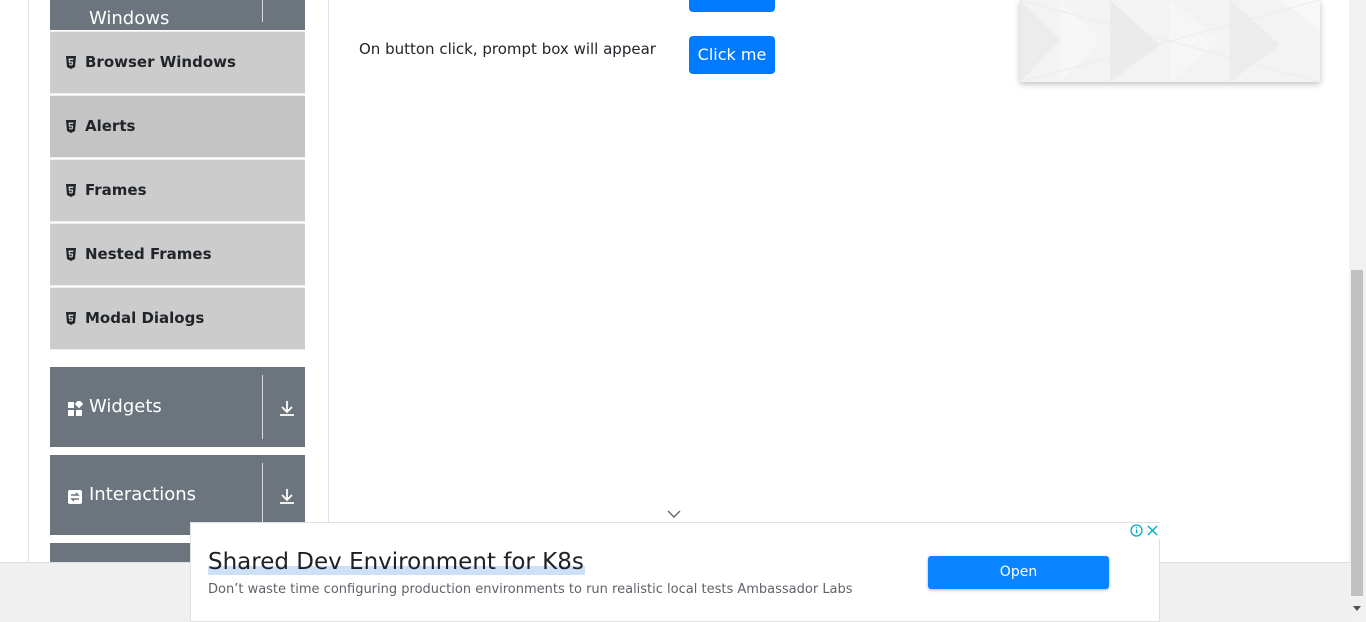 This screenshot has height=622, width=1366. I want to click on sidebar-item-browser-windows: Browser Windows, so click(177, 62).